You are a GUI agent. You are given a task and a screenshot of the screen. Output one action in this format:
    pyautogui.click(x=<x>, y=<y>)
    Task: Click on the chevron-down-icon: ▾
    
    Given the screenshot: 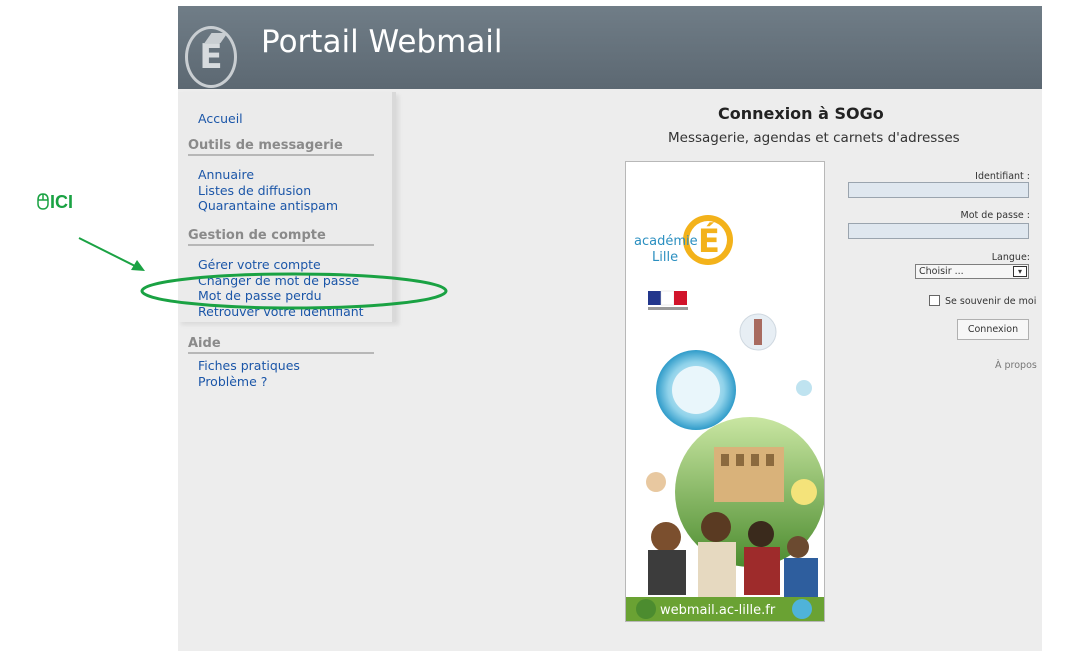 What is the action you would take?
    pyautogui.click(x=1020, y=271)
    